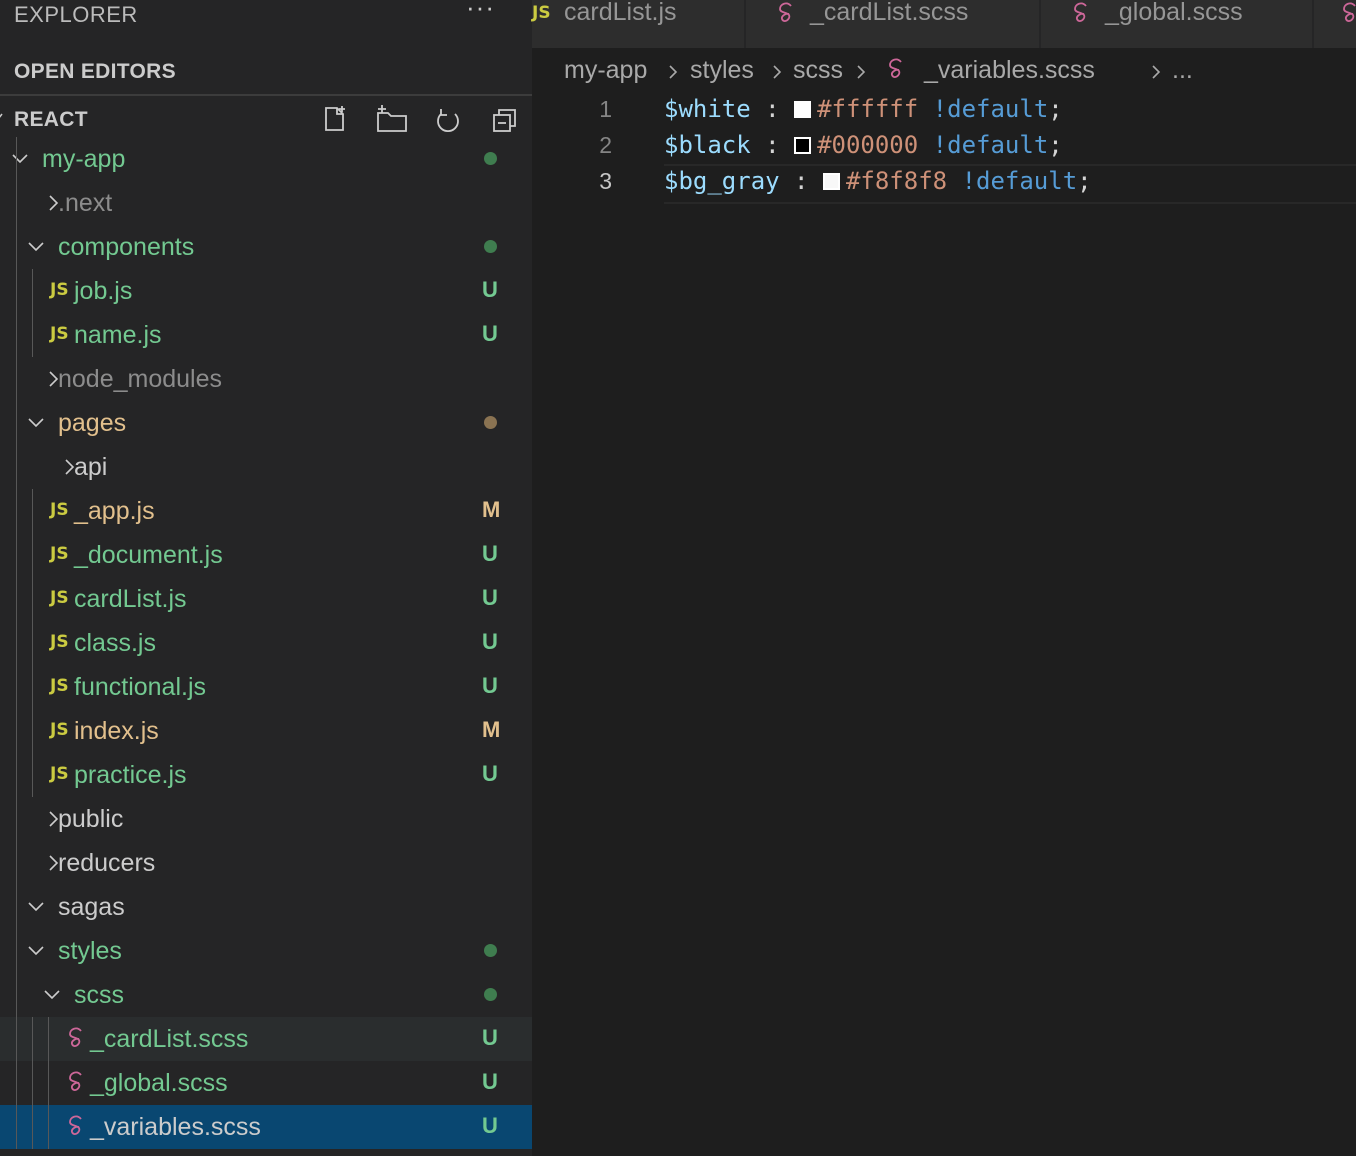  I want to click on editor-tabs: JS cardList.js _cardList.scss _global.scss, so click(944, 24).